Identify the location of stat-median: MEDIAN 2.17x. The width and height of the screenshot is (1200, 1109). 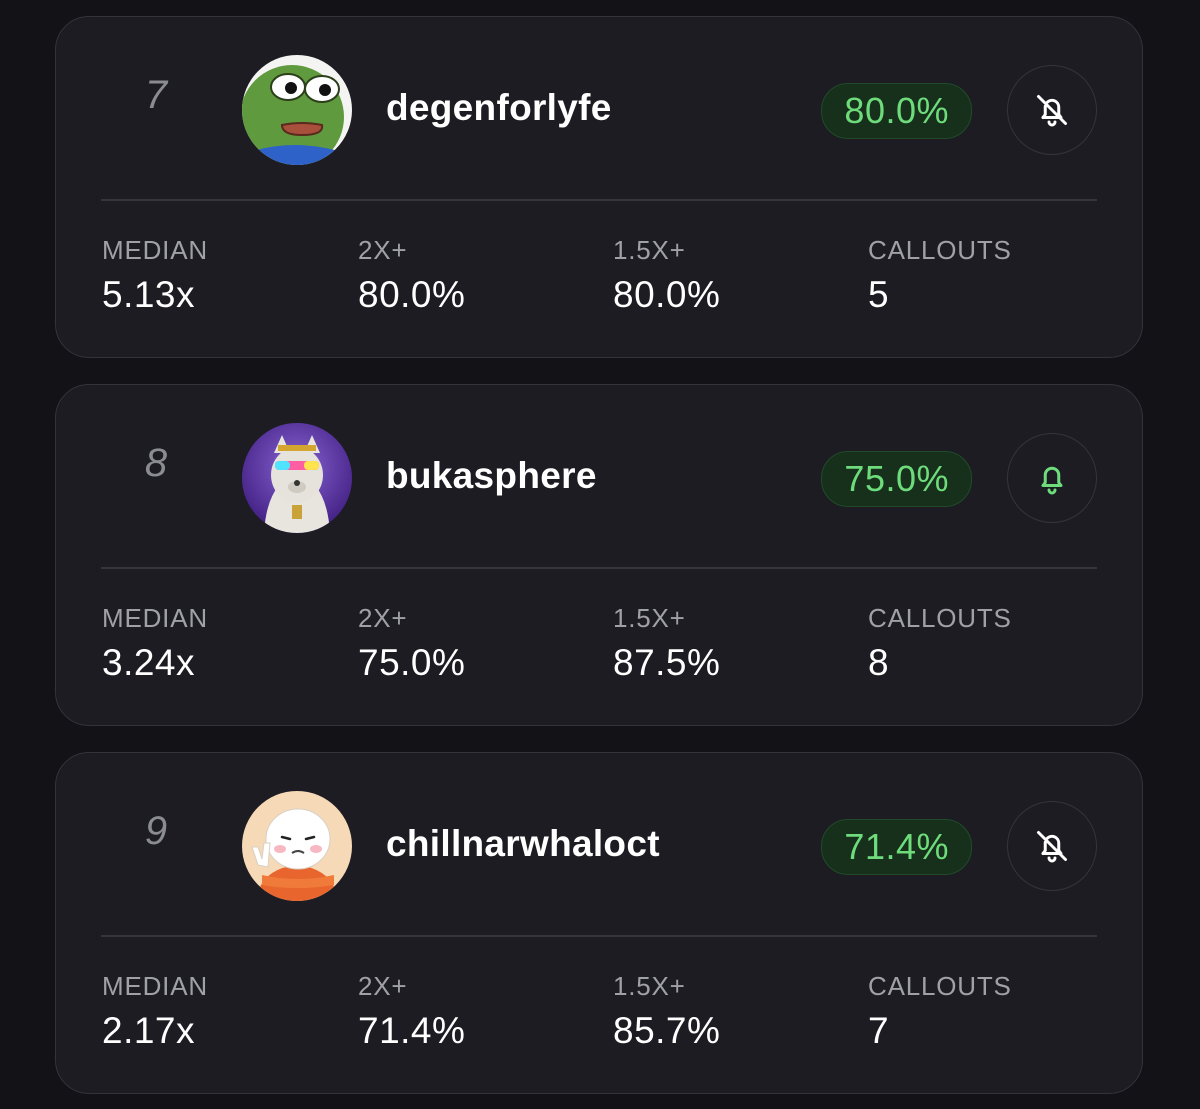
(155, 1011).